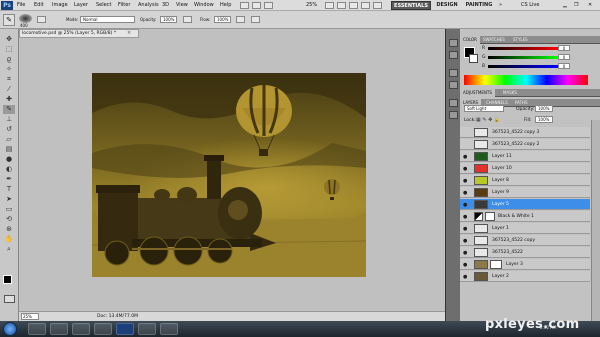  Describe the element at coordinates (526, 80) in the screenshot. I see `color-spectrum-ramp` at that location.